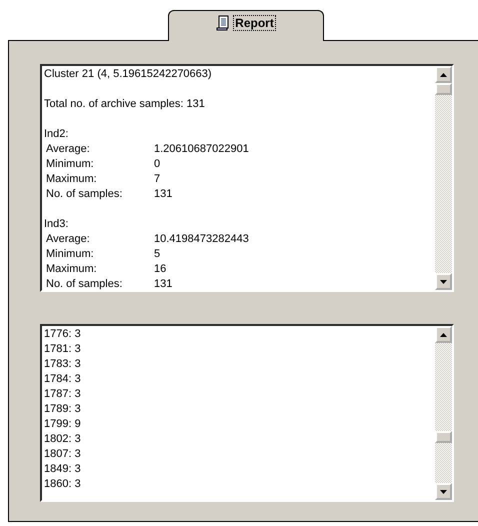 This screenshot has width=478, height=526. I want to click on stat-value: 16, so click(160, 269).